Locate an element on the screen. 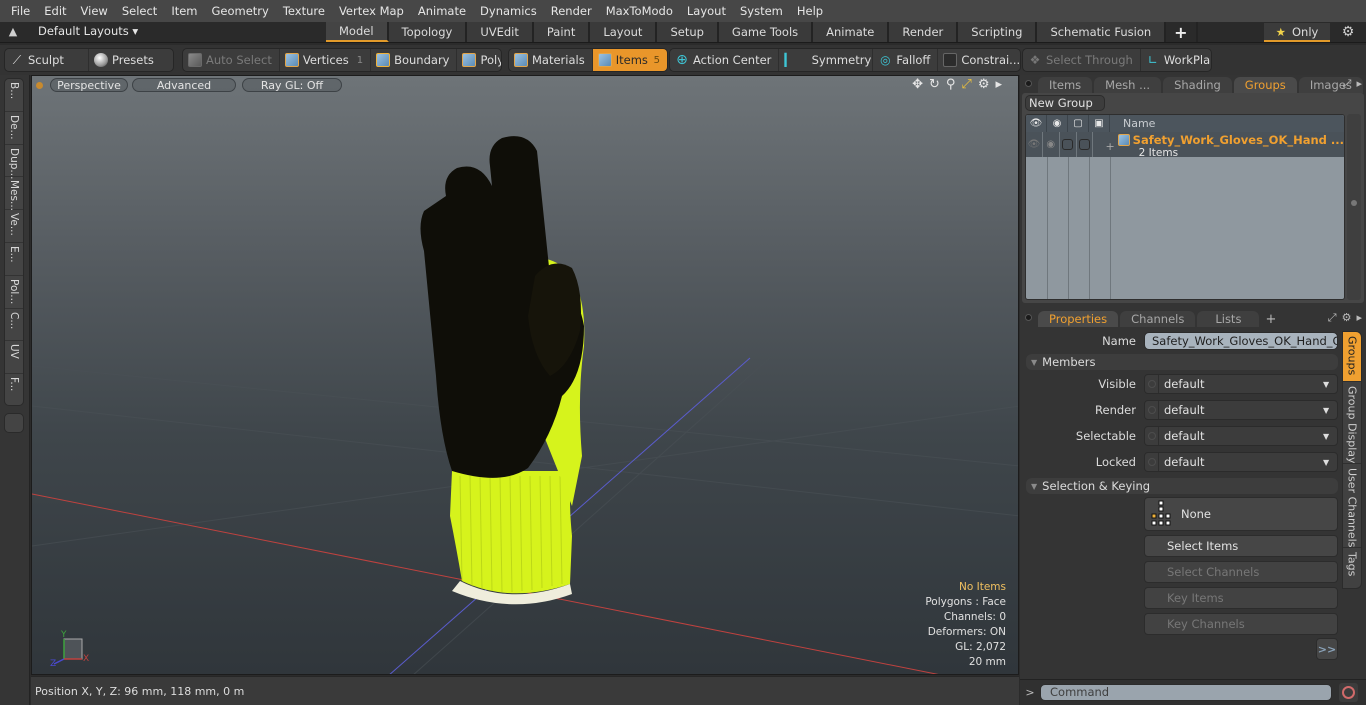 This screenshot has height=705, width=1366. render-camera-icon: ◉ is located at coordinates (1057, 123).